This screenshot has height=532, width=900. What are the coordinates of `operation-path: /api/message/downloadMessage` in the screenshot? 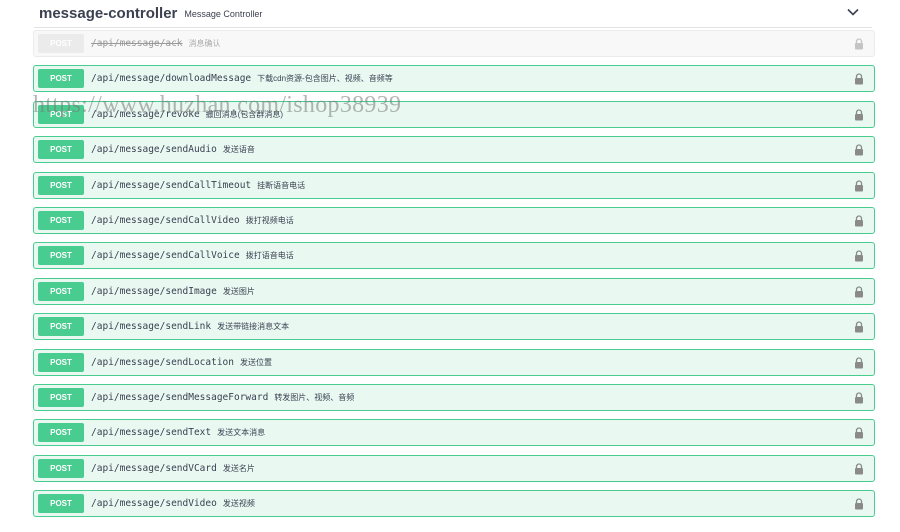 It's located at (171, 79).